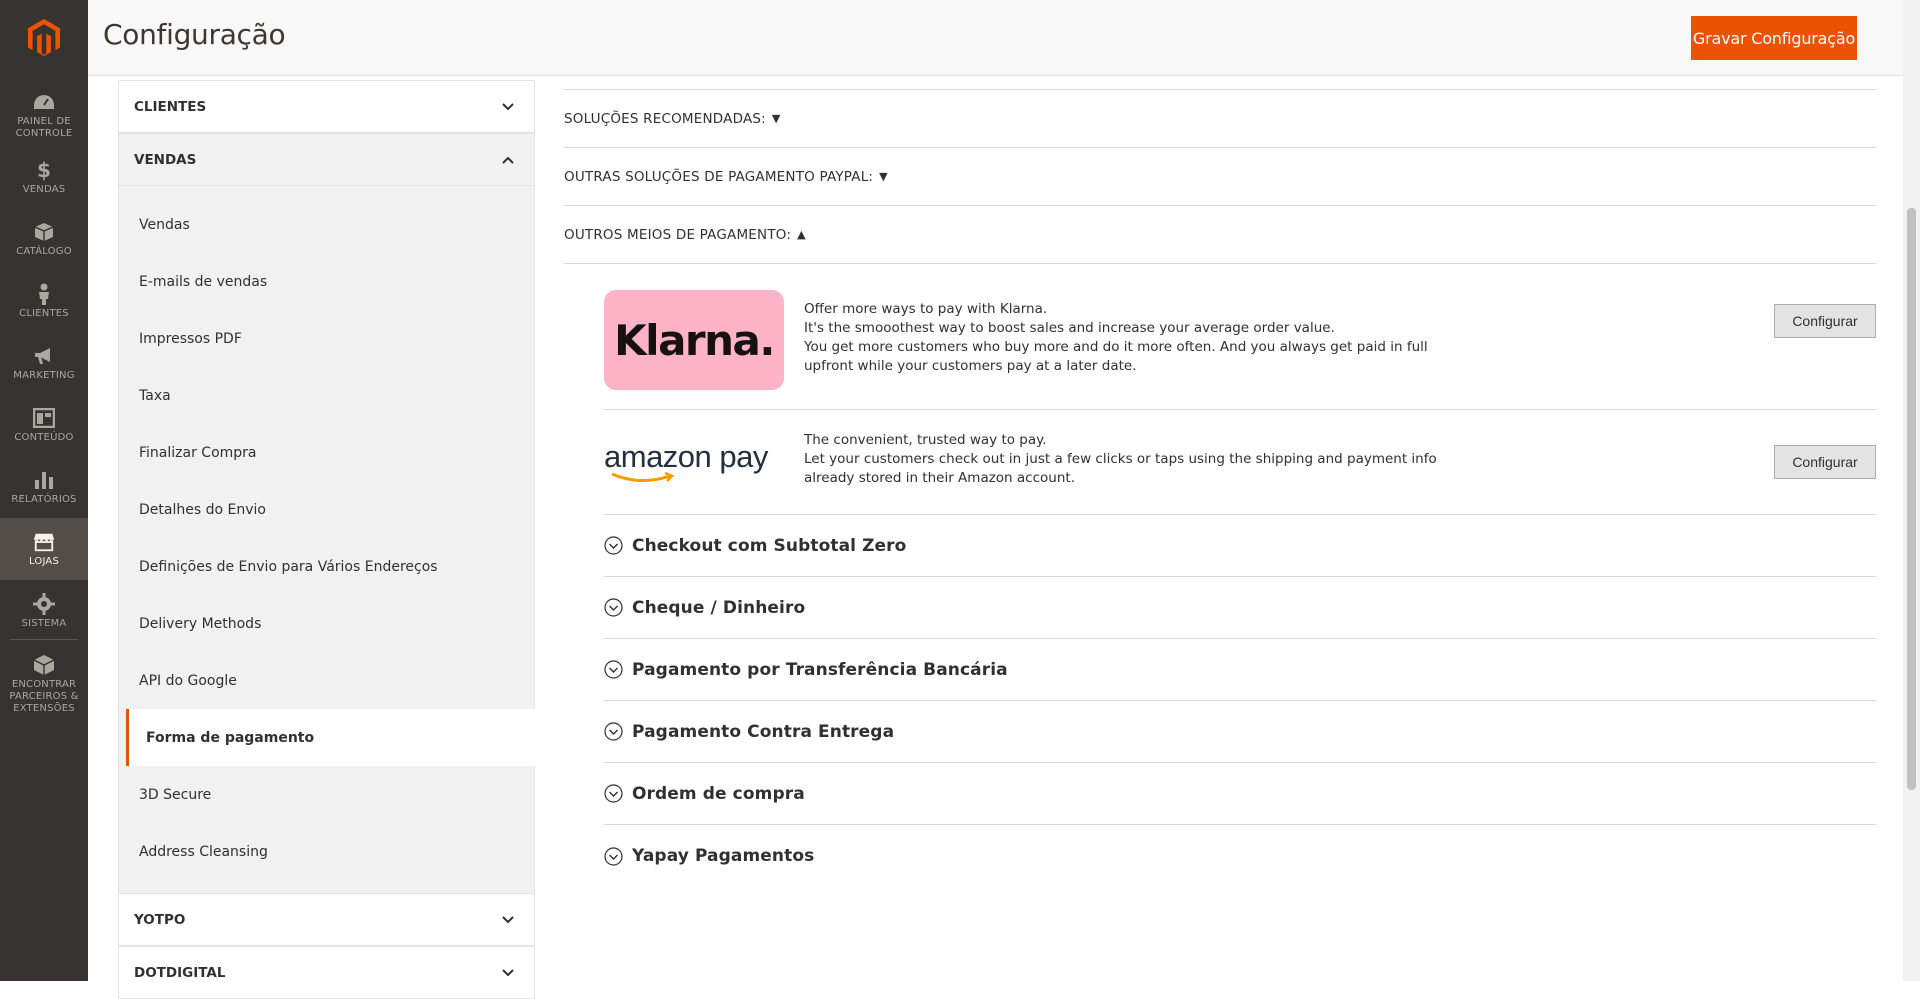  Describe the element at coordinates (326, 452) in the screenshot. I see `nav-link-checkout: Finalizar Compra` at that location.